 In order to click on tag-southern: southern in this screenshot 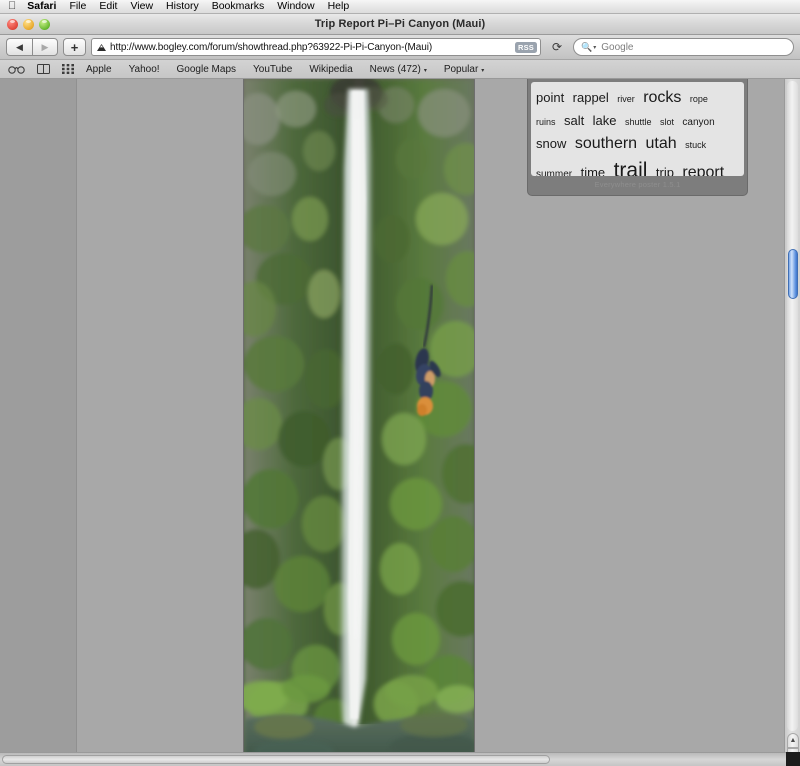, I will do `click(606, 143)`.